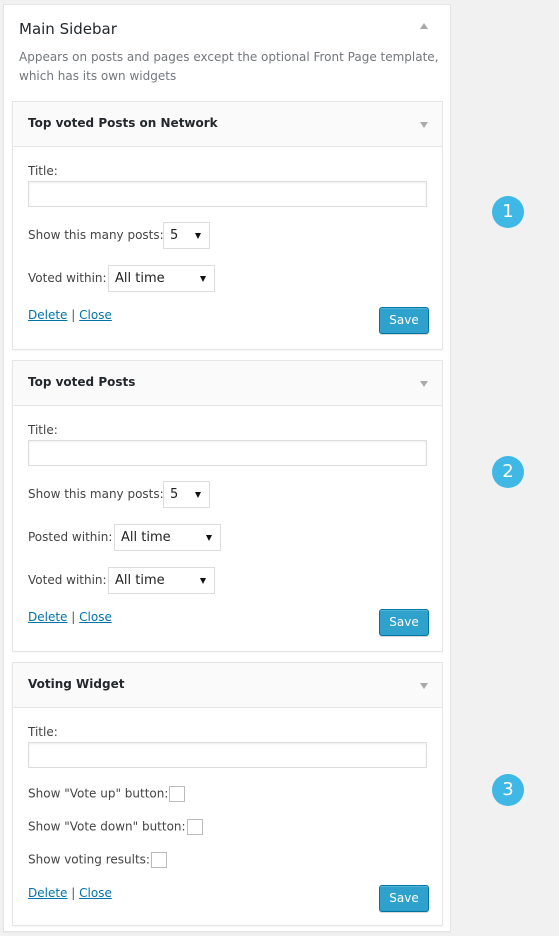  What do you see at coordinates (227, 383) in the screenshot?
I see `widget-header: Top voted Posts` at bounding box center [227, 383].